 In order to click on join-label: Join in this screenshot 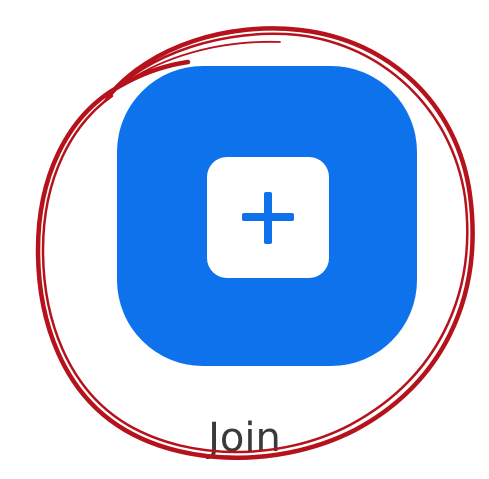, I will do `click(244, 438)`.